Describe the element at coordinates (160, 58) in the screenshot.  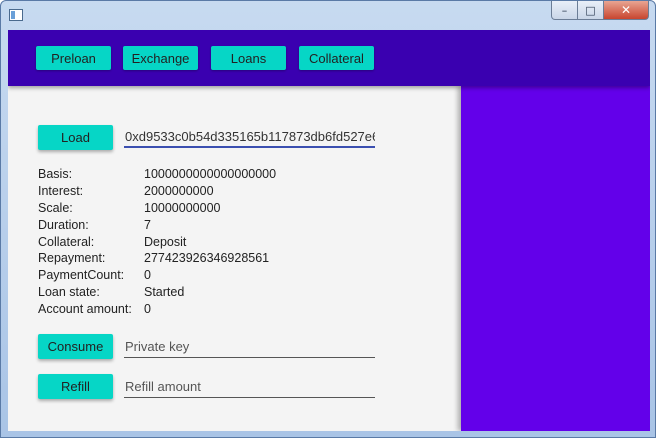
I see `nav-exchange-button: Exchange` at that location.